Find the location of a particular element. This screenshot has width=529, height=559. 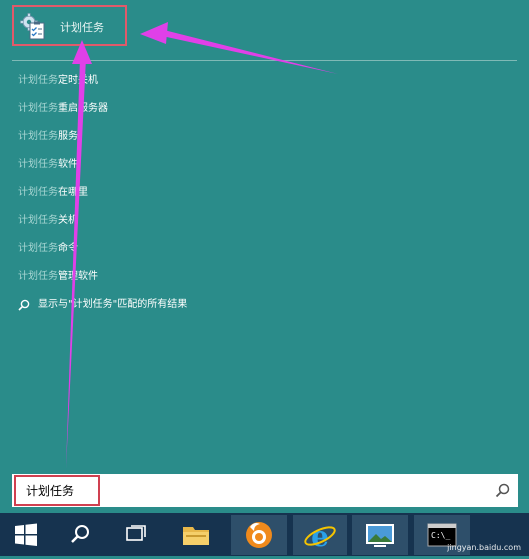

suggestion-item-5: 计划任务在哪里 is located at coordinates (63, 196).